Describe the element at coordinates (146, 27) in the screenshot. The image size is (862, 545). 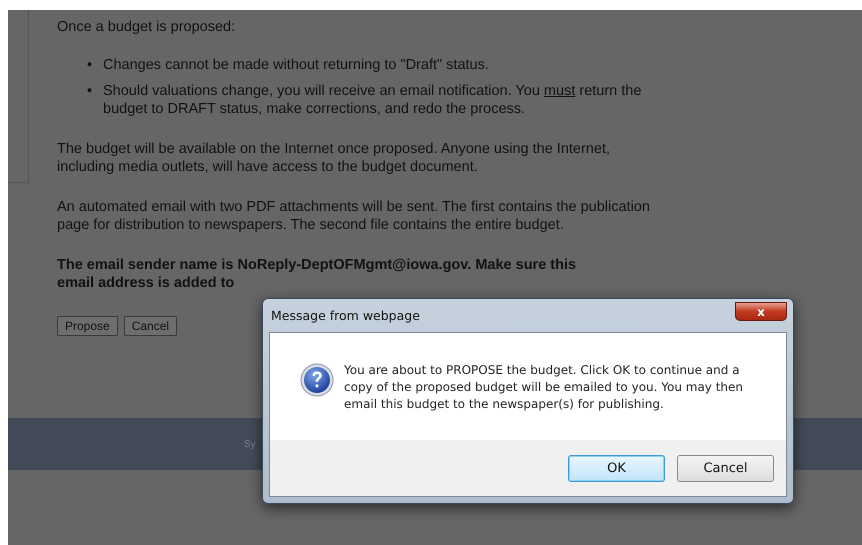
I see `intro-text: Once a budget is proposed:` at that location.